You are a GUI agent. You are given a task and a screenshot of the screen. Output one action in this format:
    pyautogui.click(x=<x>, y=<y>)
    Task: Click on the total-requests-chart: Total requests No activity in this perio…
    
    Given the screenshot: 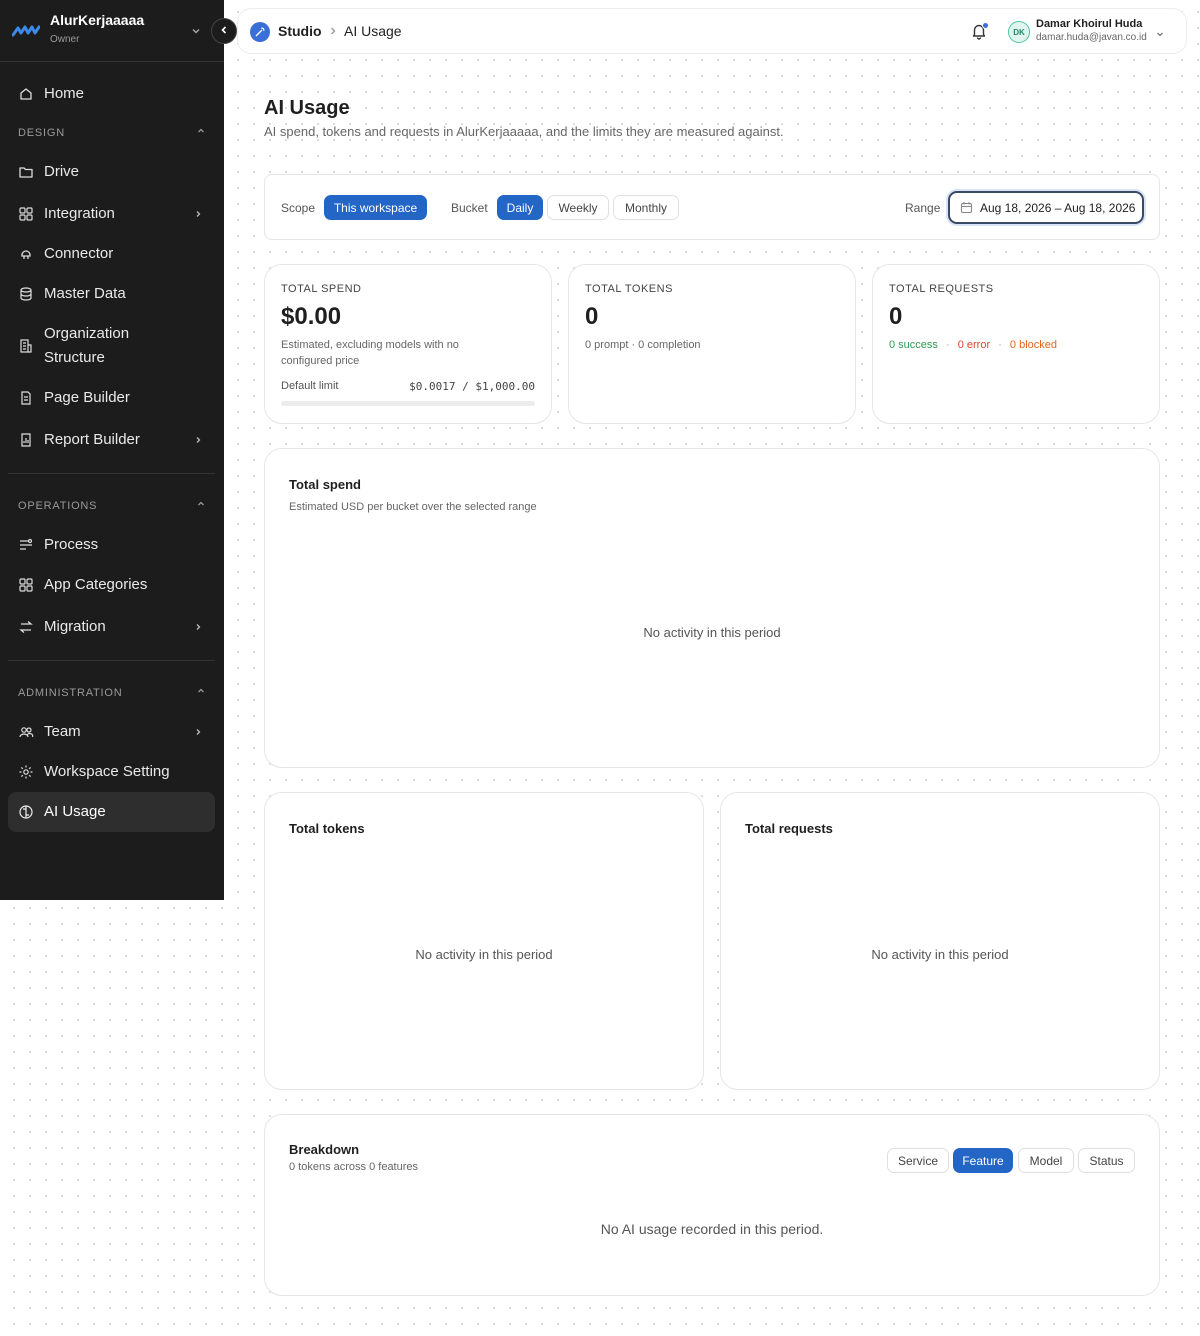 What is the action you would take?
    pyautogui.click(x=940, y=941)
    